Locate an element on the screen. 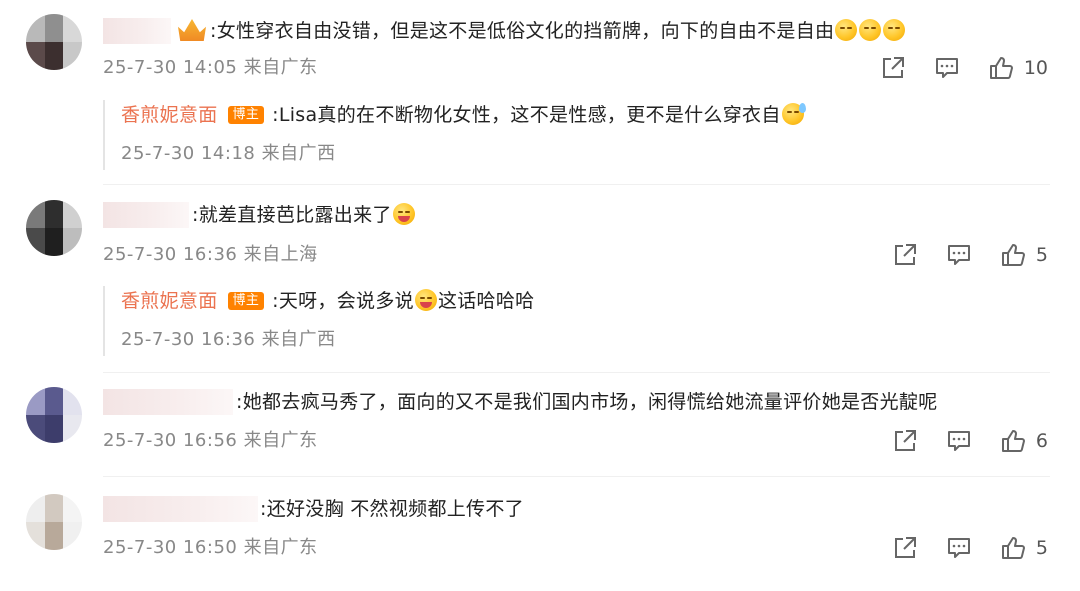  comment-actions: 6 is located at coordinates (970, 441).